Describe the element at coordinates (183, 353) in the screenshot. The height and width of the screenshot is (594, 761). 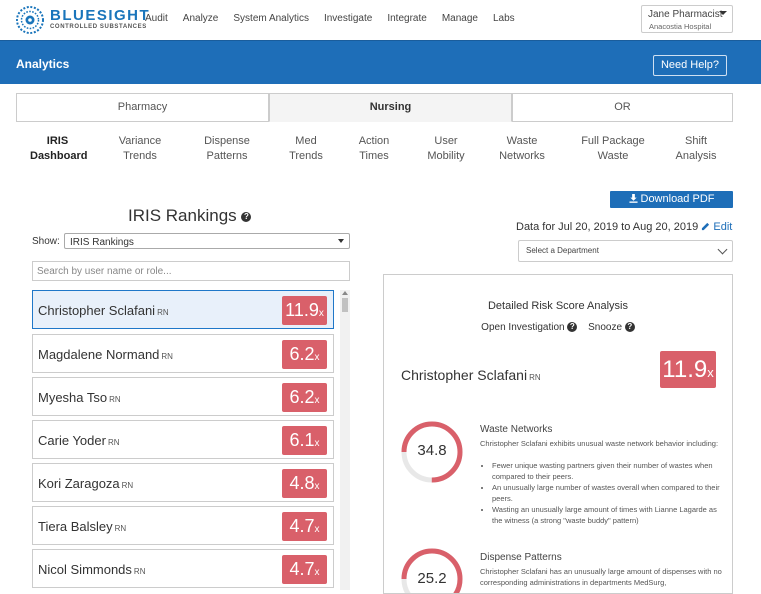
I see `ranking-item: Magdalene Normand RN 6.2x` at that location.